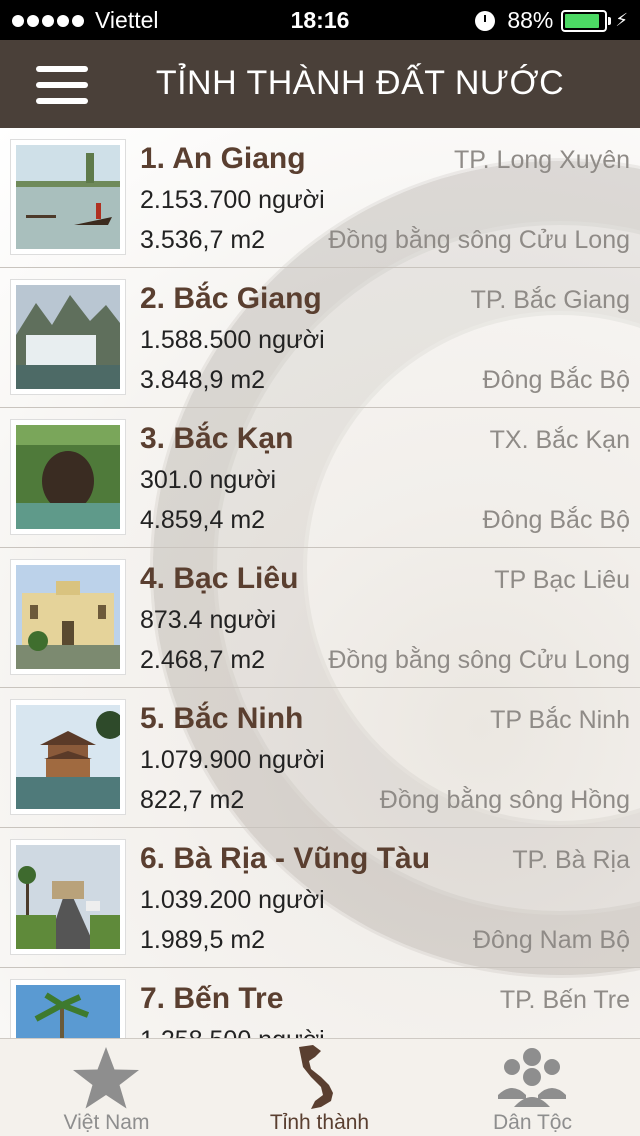 The image size is (640, 1136). Describe the element at coordinates (231, 298) in the screenshot. I see `province-name: 2. Bắc Giang` at that location.